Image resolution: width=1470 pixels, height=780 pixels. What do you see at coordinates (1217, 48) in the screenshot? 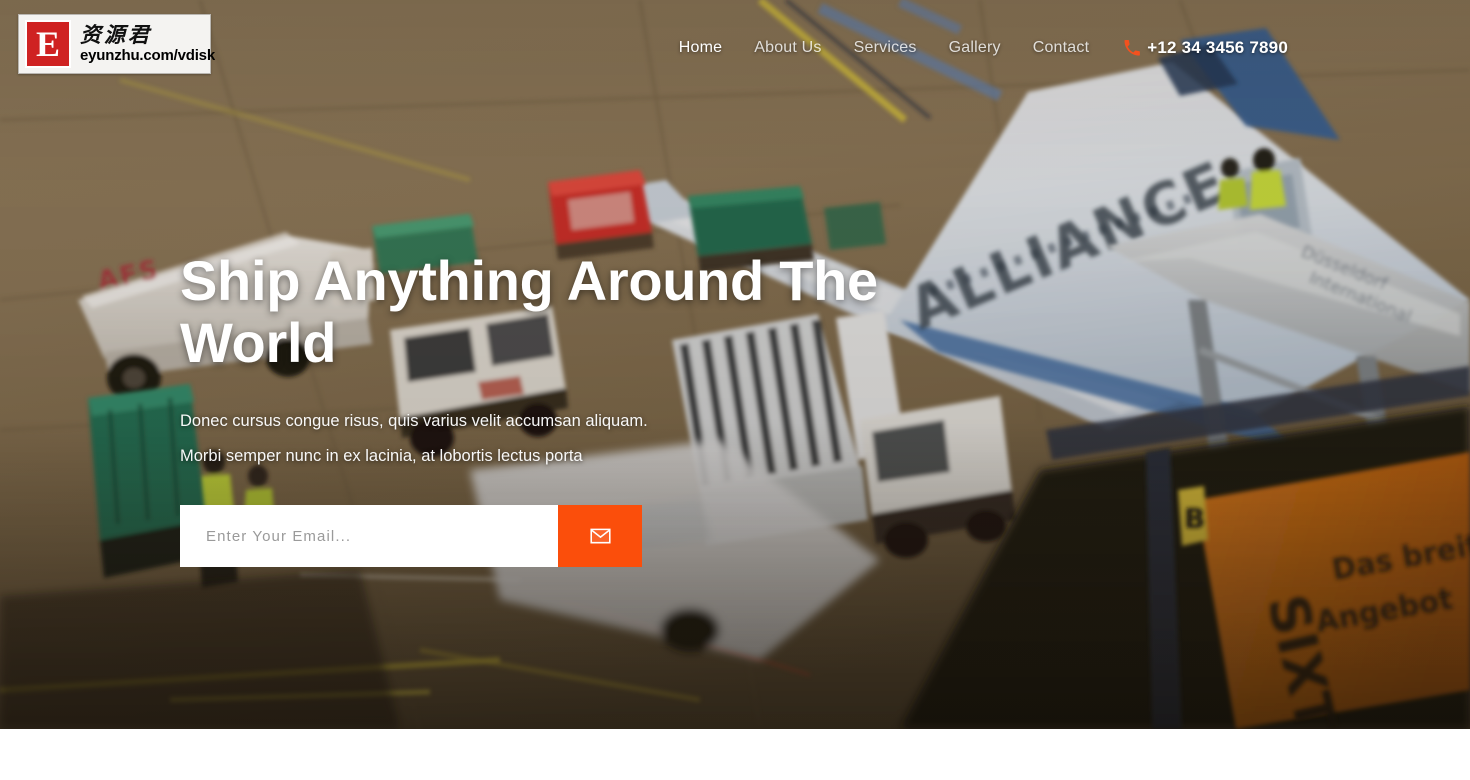
I see `phone-number: +12 34 3456 7890` at bounding box center [1217, 48].